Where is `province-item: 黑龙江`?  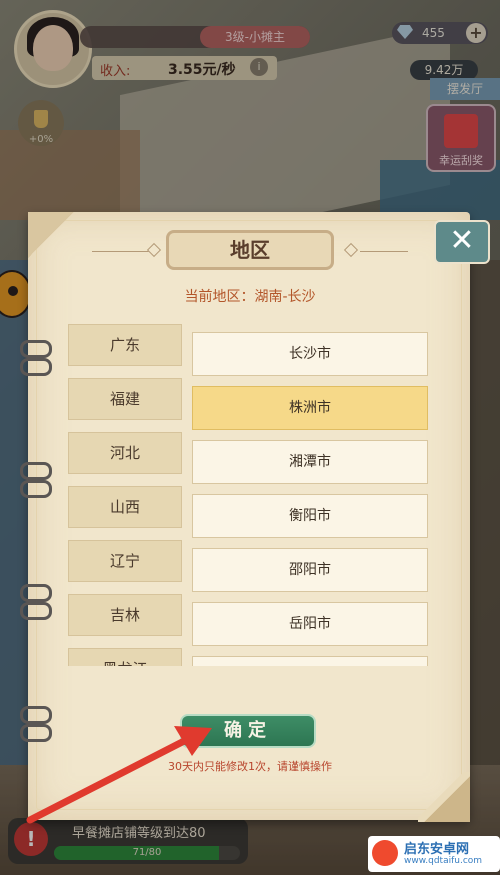 province-item: 黑龙江 is located at coordinates (125, 657).